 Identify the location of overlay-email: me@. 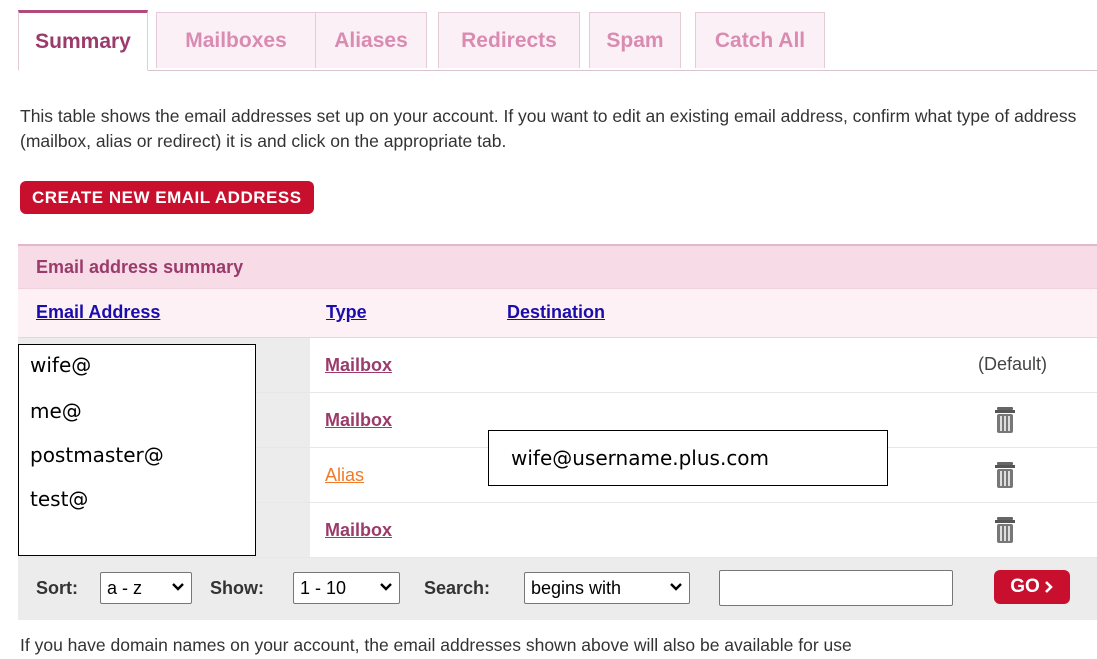
(56, 411).